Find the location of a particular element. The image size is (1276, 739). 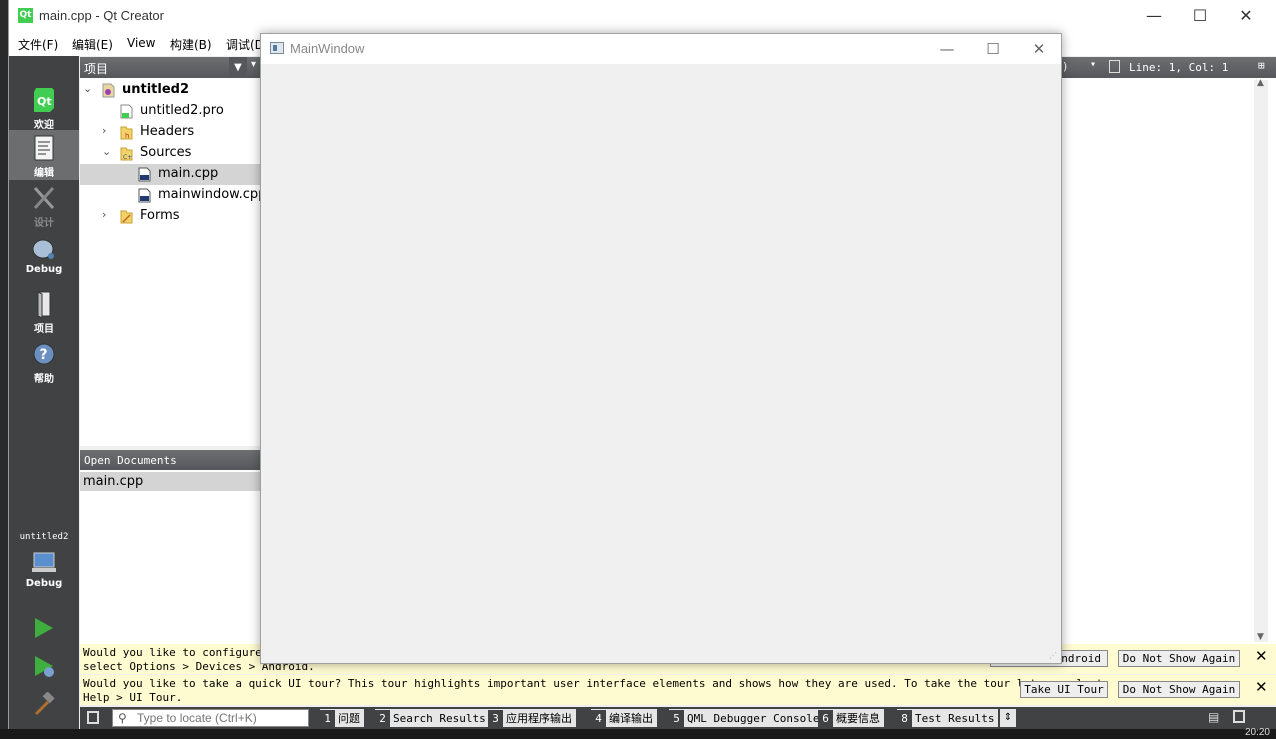

open-documents-list: main.cpp is located at coordinates (171, 557).